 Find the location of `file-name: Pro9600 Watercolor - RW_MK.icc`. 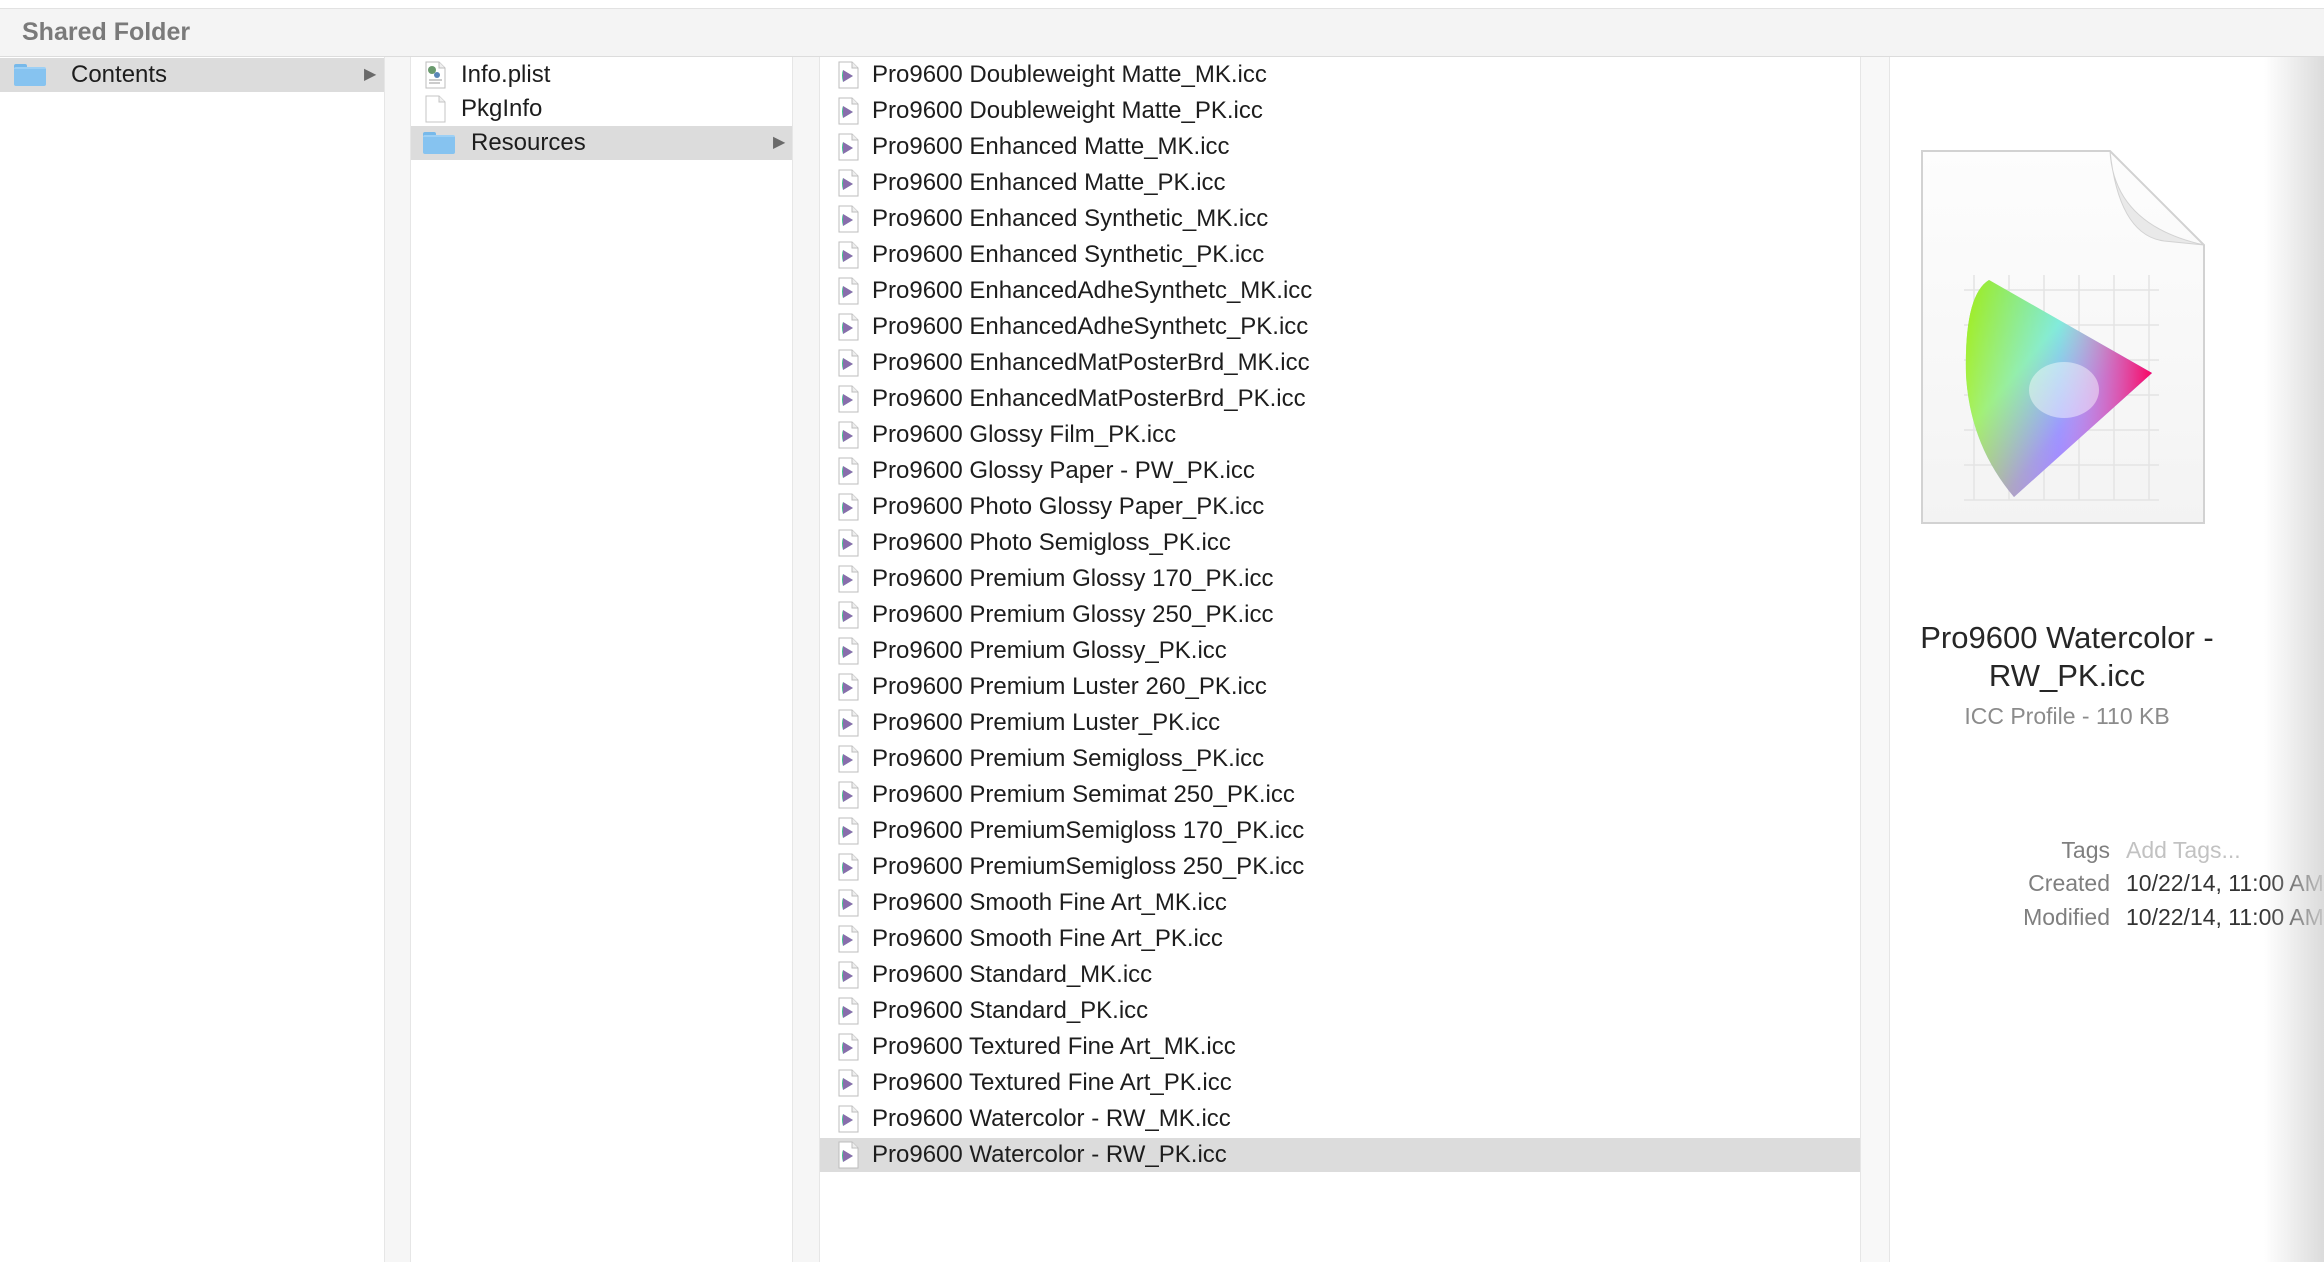

file-name: Pro9600 Watercolor - RW_MK.icc is located at coordinates (1051, 1118).